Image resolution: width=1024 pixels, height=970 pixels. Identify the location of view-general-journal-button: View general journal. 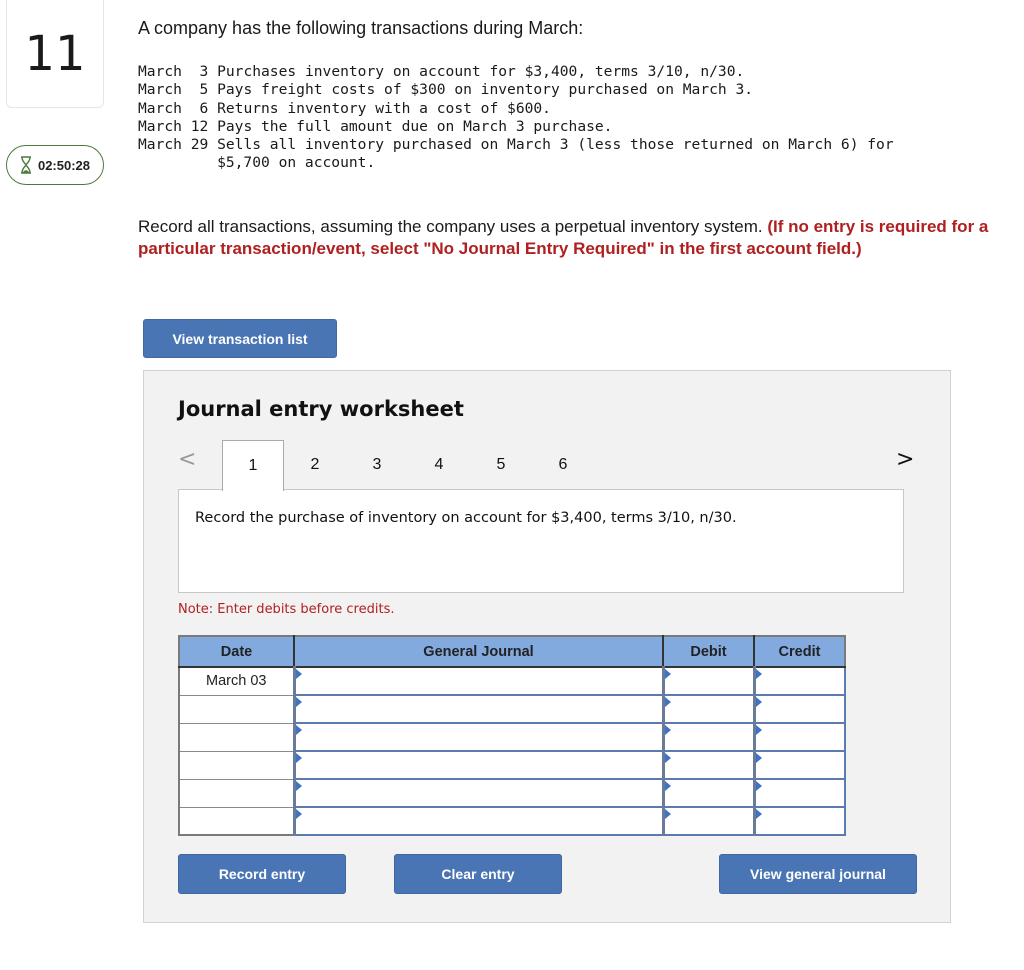
(818, 874).